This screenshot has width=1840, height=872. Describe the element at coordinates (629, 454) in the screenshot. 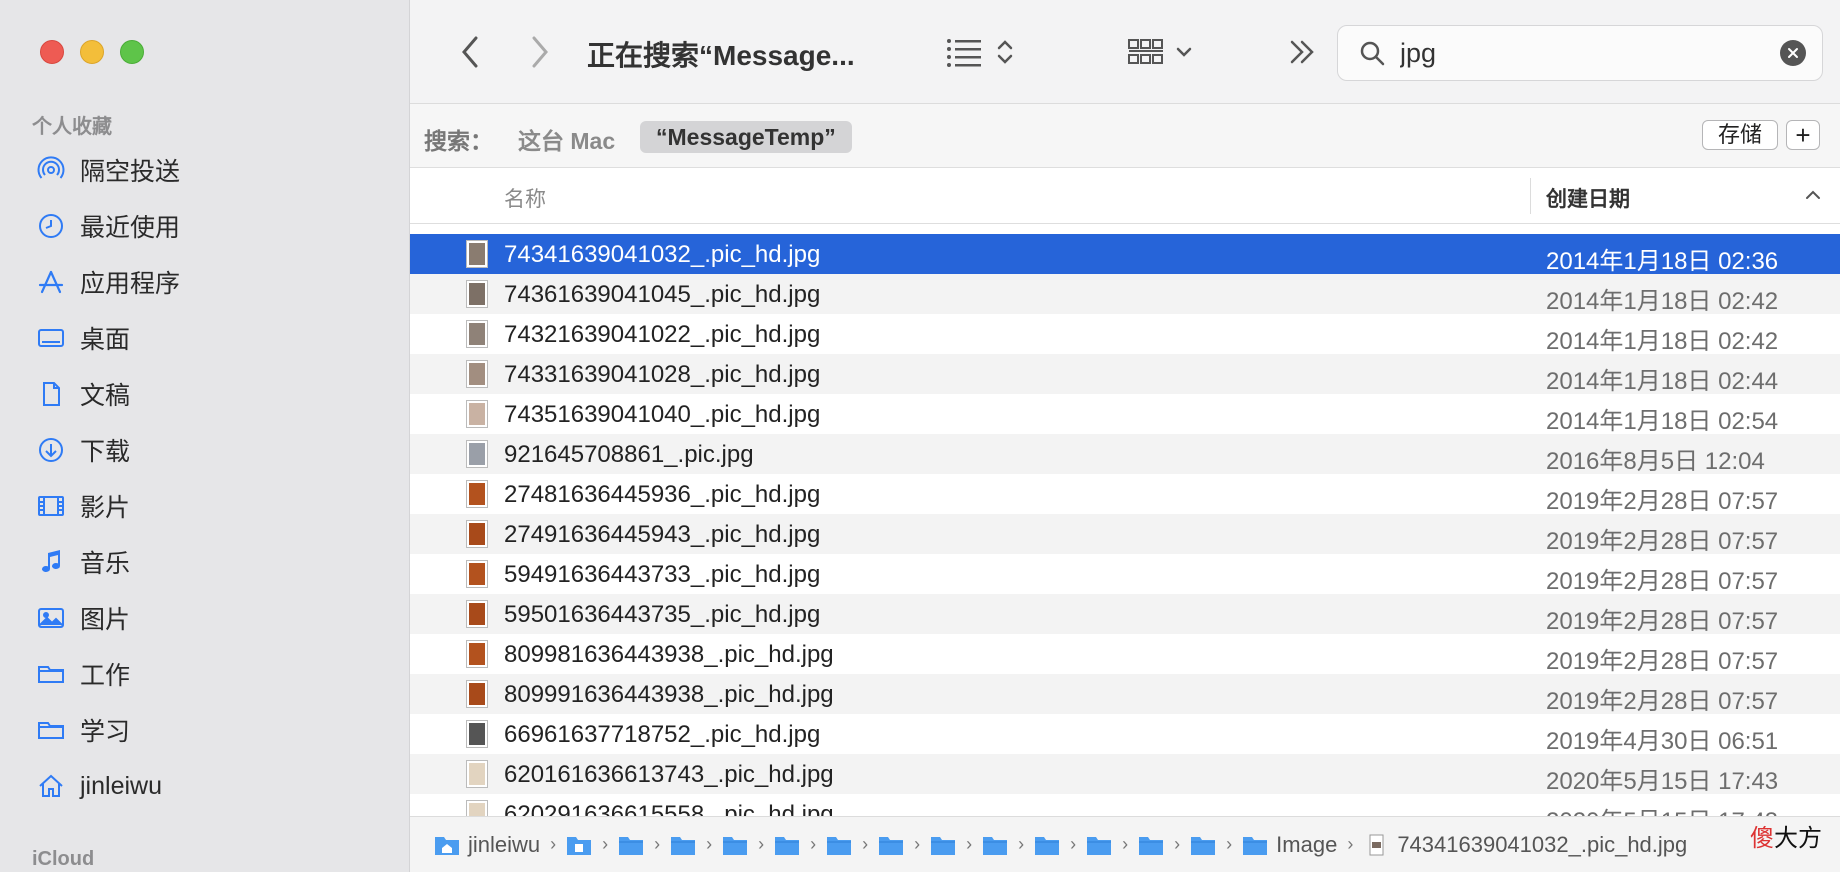

I see `file-name: 921645708861_.pic.jpg` at that location.